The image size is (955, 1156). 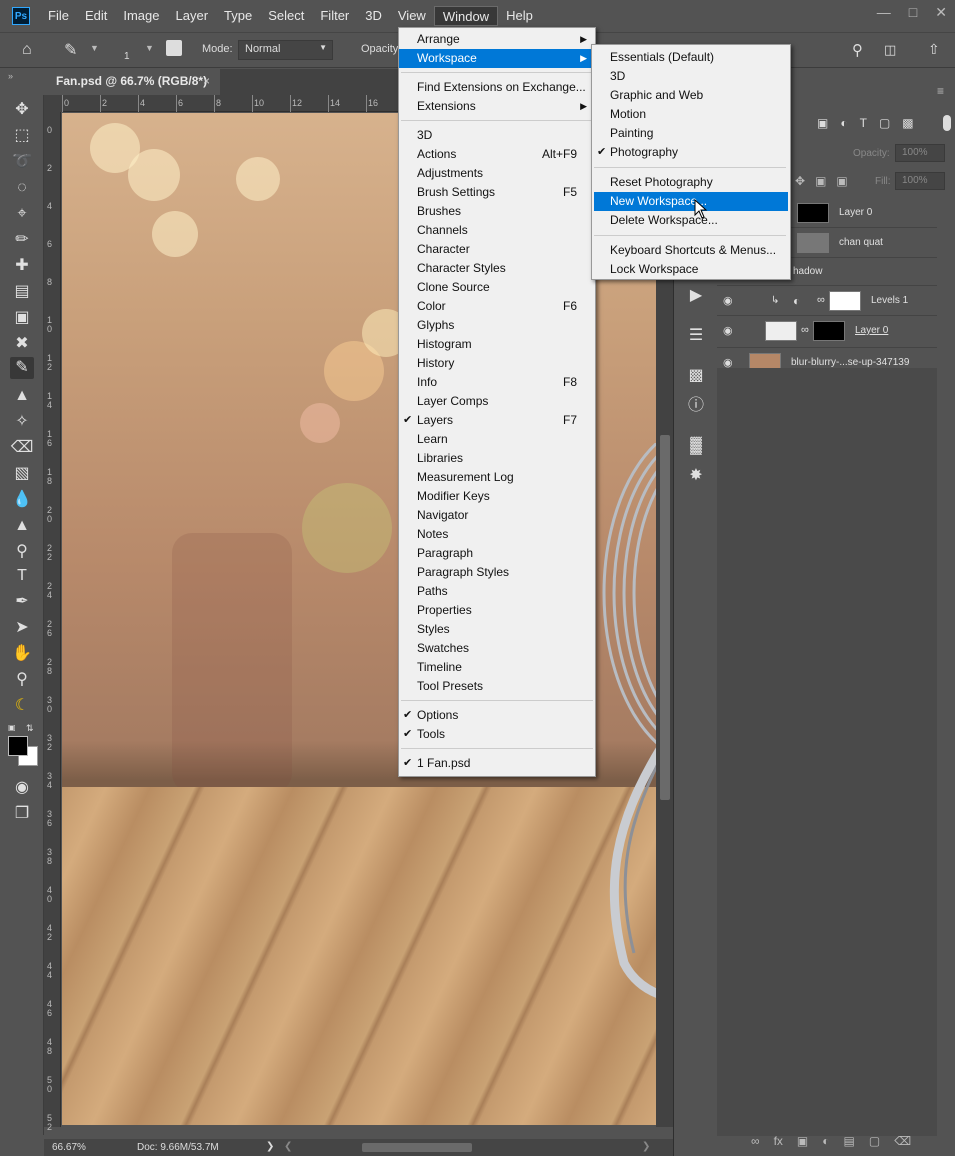 What do you see at coordinates (22, 214) in the screenshot?
I see `crop-tool-icon: ⌖` at bounding box center [22, 214].